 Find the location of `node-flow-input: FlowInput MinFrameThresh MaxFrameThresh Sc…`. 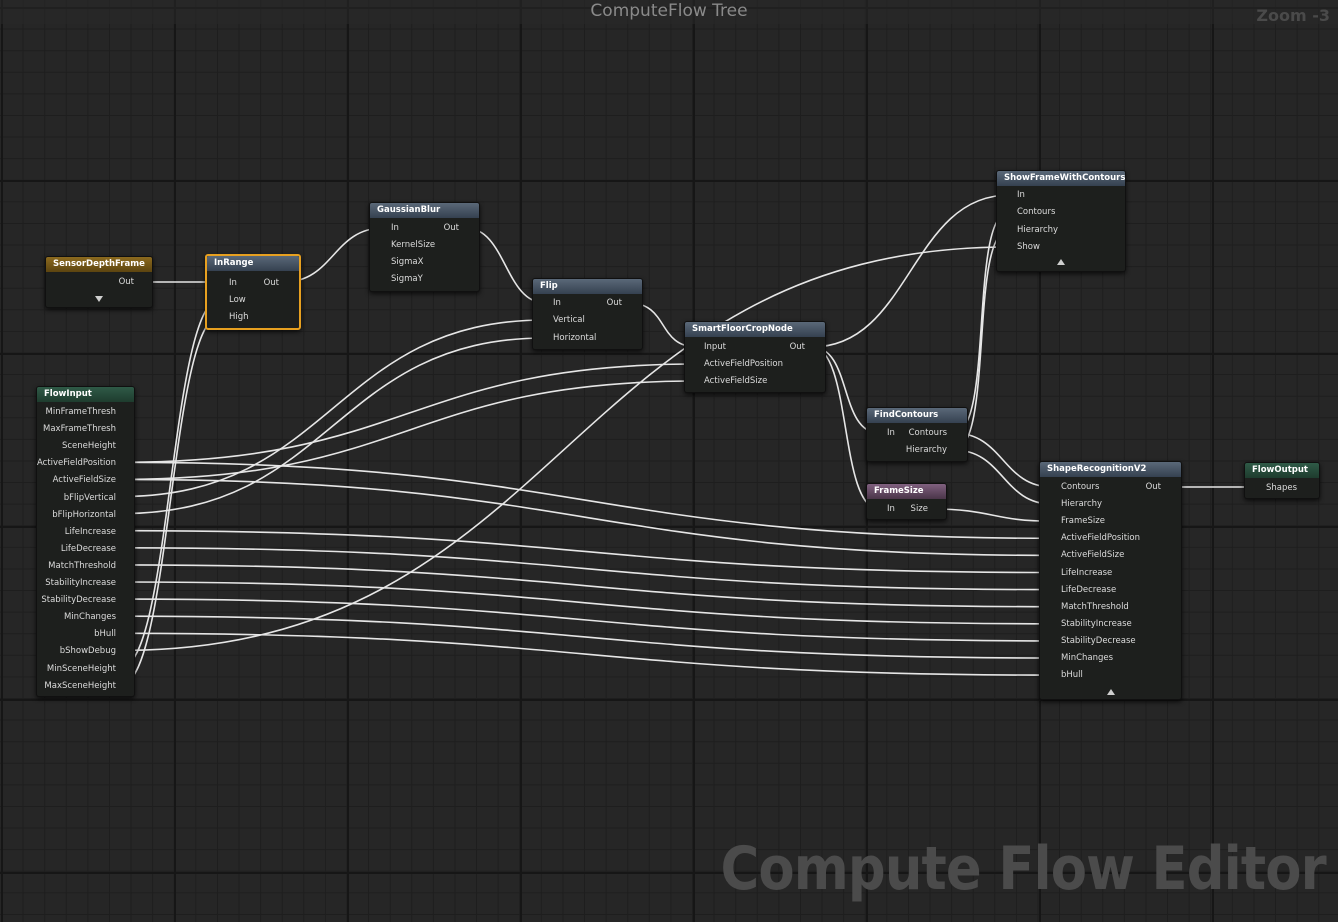

node-flow-input: FlowInput MinFrameThresh MaxFrameThresh Sc… is located at coordinates (85, 541).